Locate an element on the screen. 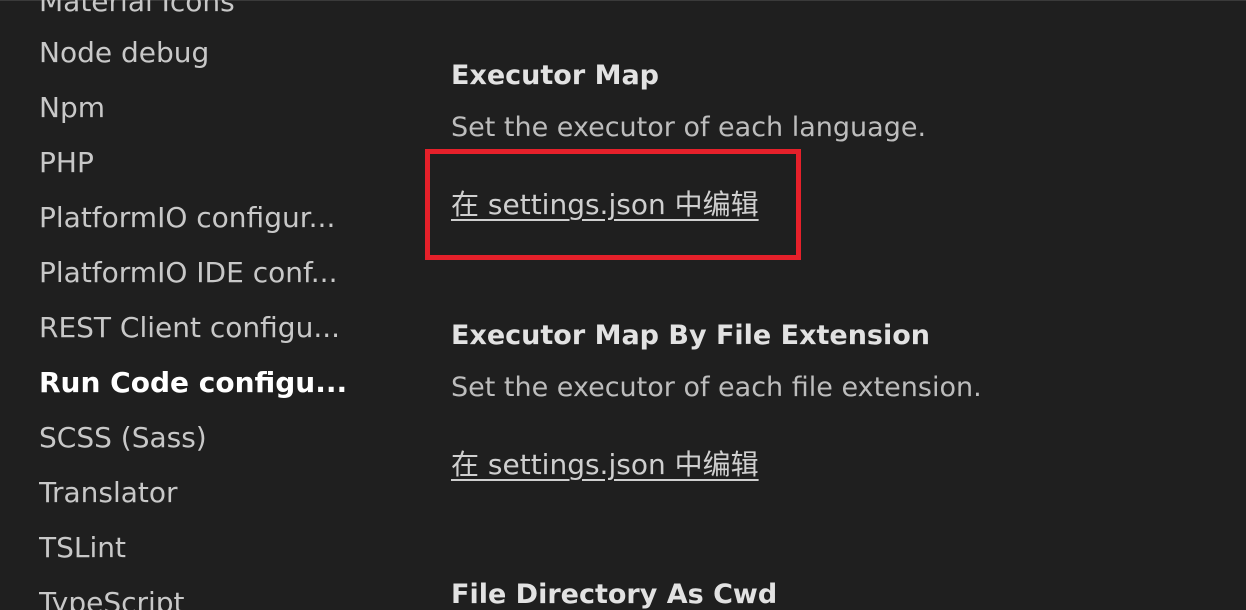 This screenshot has height=610, width=1246. toc-item-tslint: TSLint is located at coordinates (199, 548).